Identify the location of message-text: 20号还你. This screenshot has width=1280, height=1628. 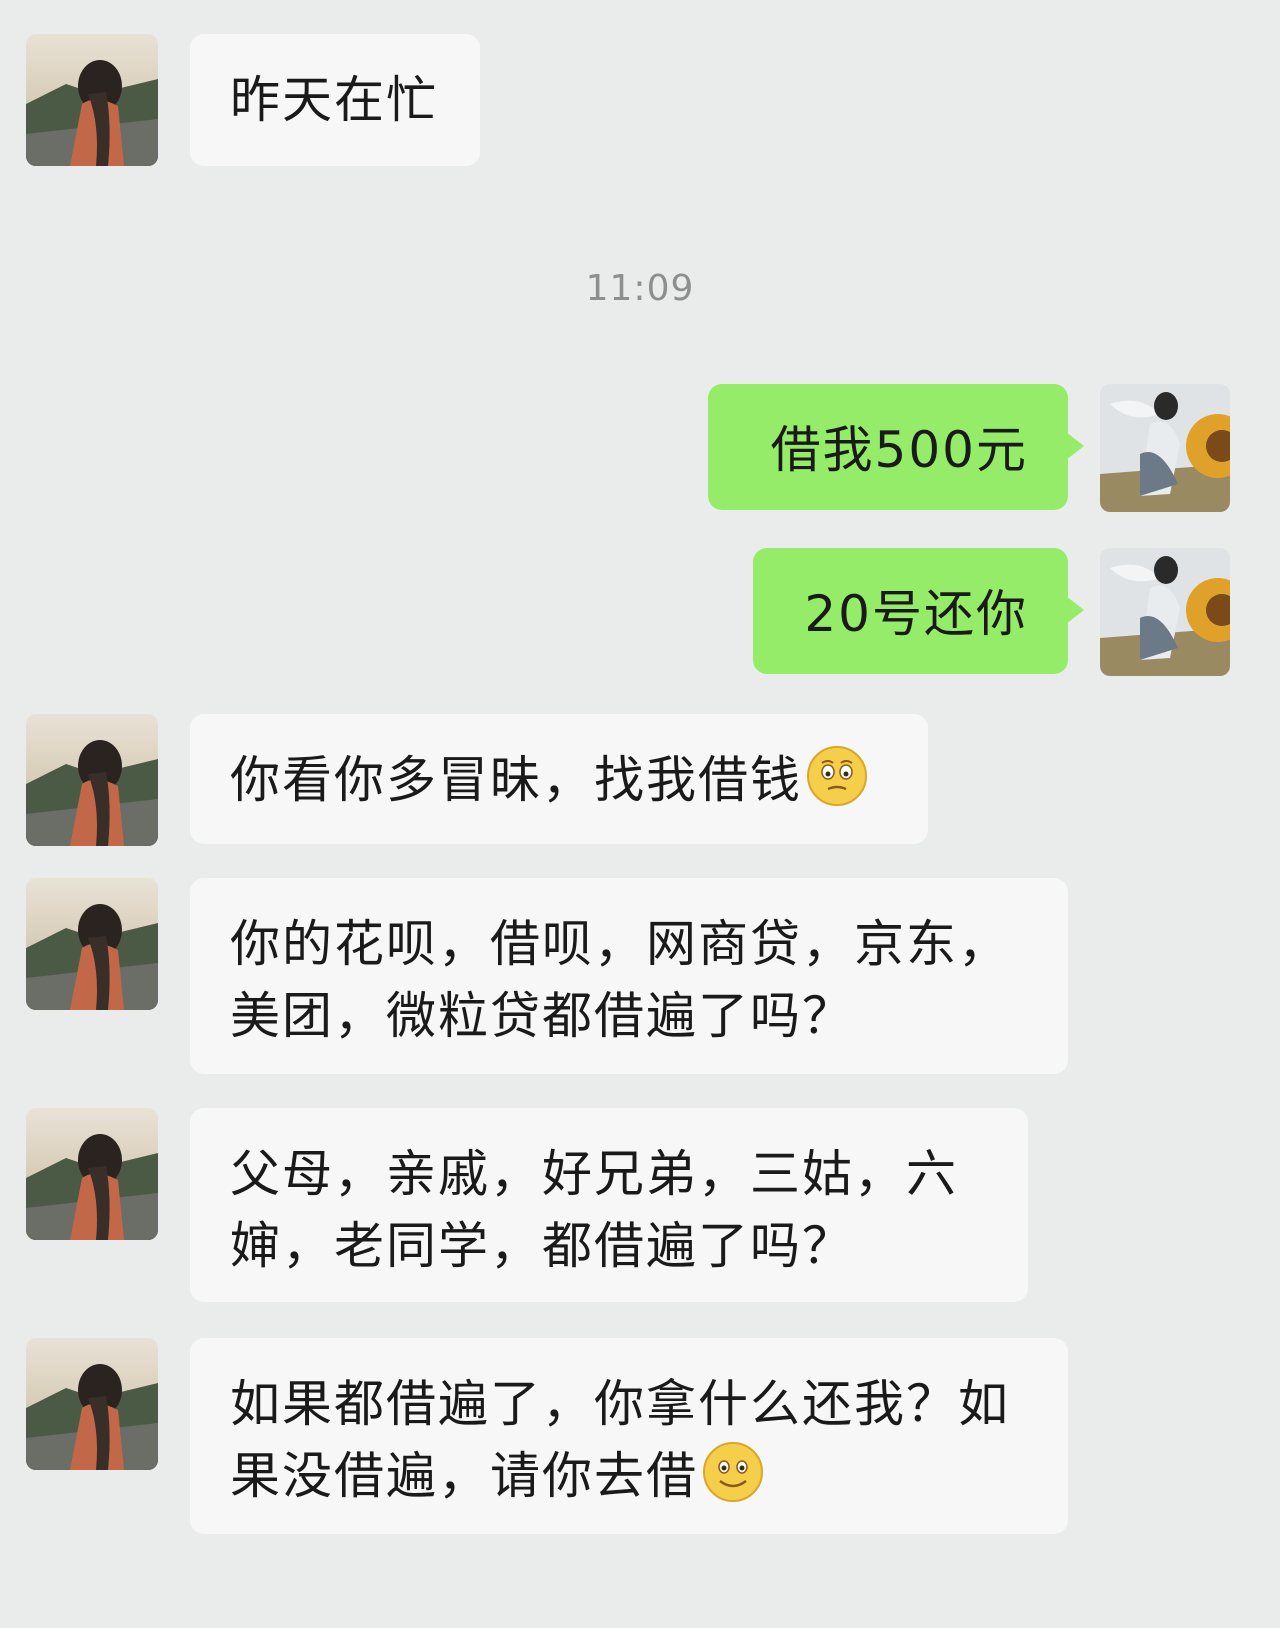
(916, 614).